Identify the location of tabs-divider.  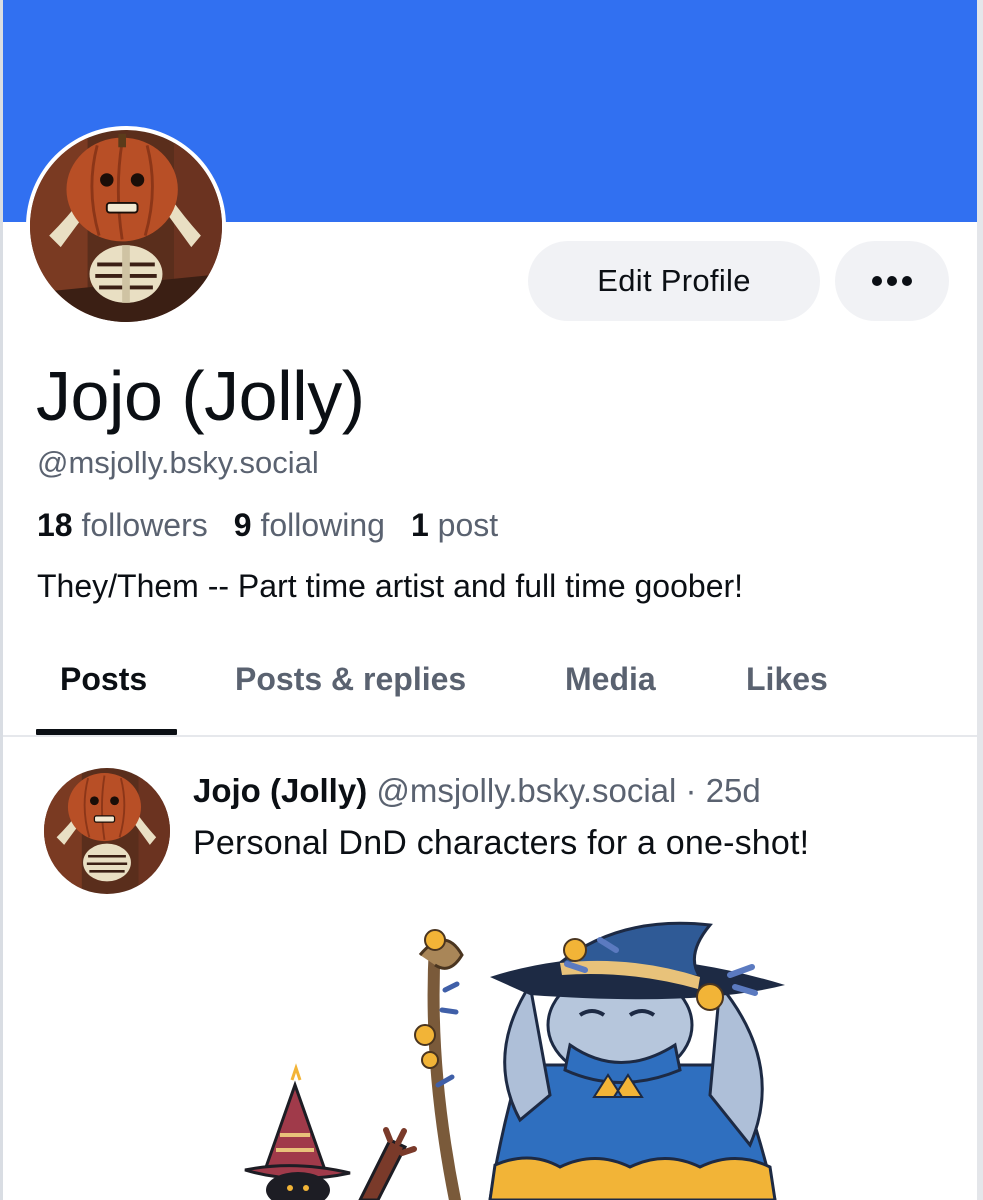
(490, 736).